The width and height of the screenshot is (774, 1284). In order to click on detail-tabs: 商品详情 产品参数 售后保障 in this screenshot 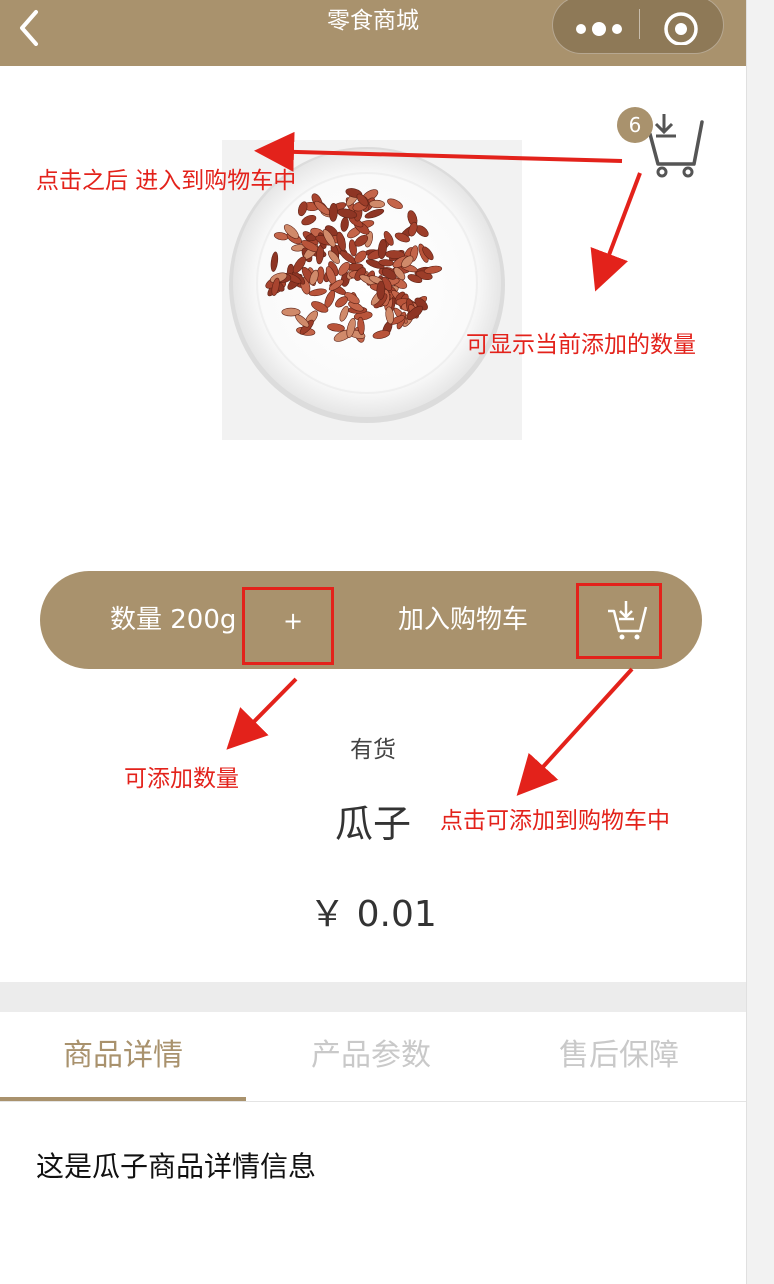, I will do `click(373, 1057)`.